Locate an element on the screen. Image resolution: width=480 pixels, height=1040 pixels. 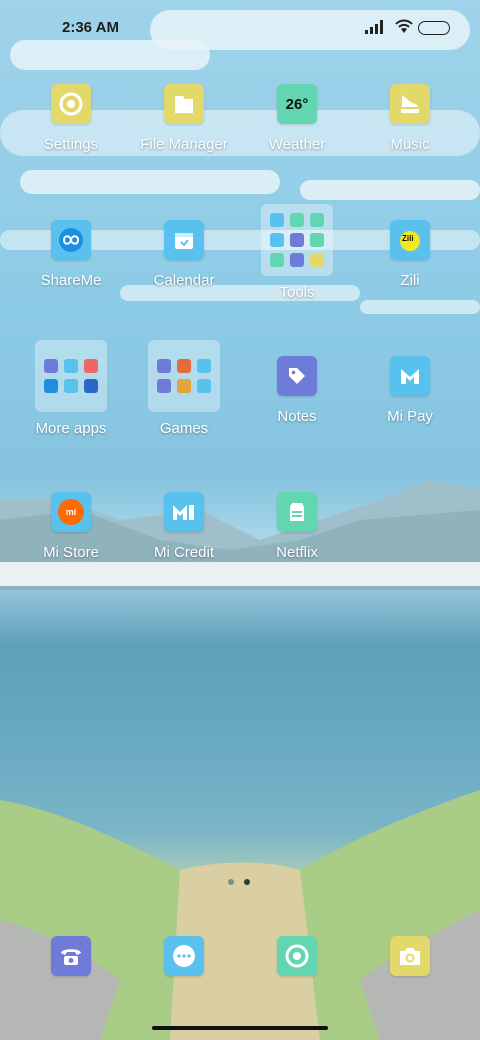
zili-icon: Zili is located at coordinates (410, 240).